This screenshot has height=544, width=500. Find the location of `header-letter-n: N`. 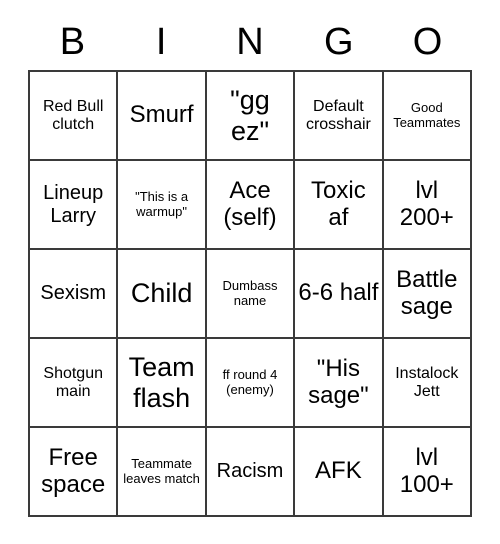

header-letter-n: N is located at coordinates (250, 42).